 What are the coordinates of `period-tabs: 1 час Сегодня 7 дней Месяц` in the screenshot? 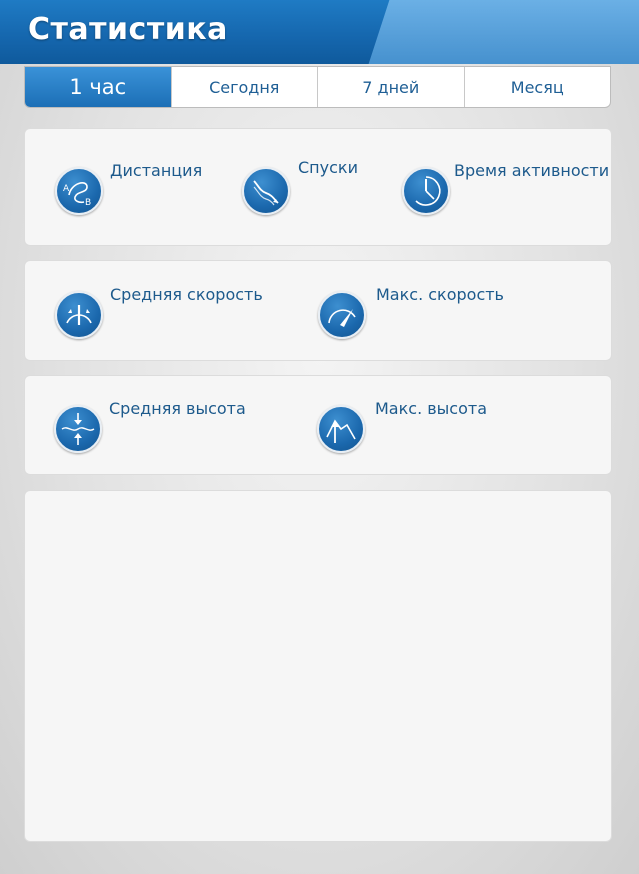 It's located at (317, 87).